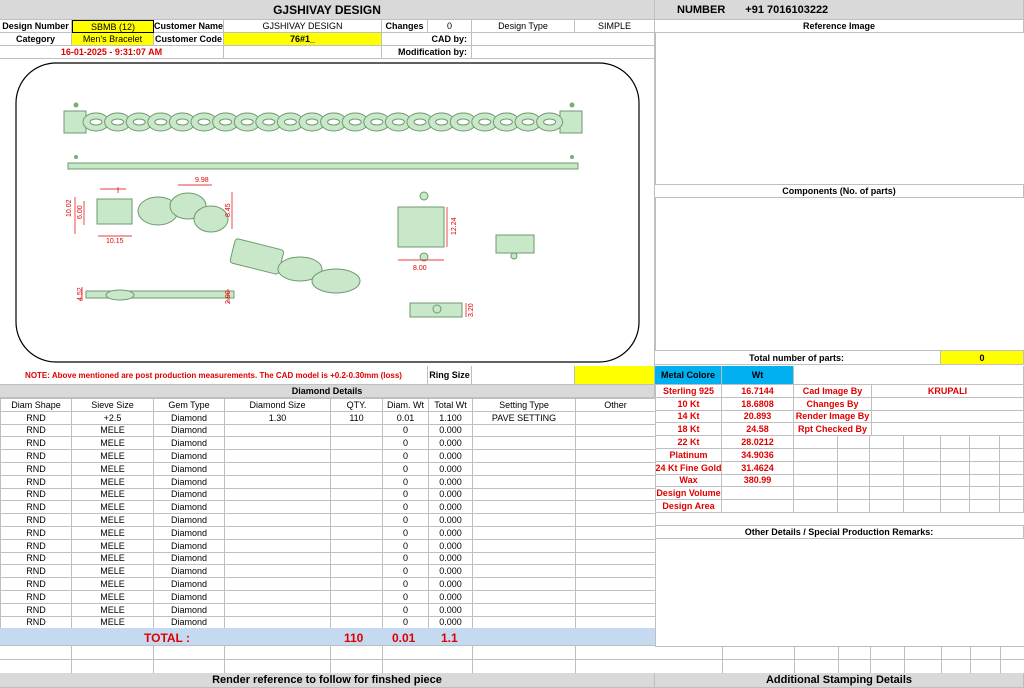  Describe the element at coordinates (356, 417) in the screenshot. I see `diamond-cell: 110` at that location.